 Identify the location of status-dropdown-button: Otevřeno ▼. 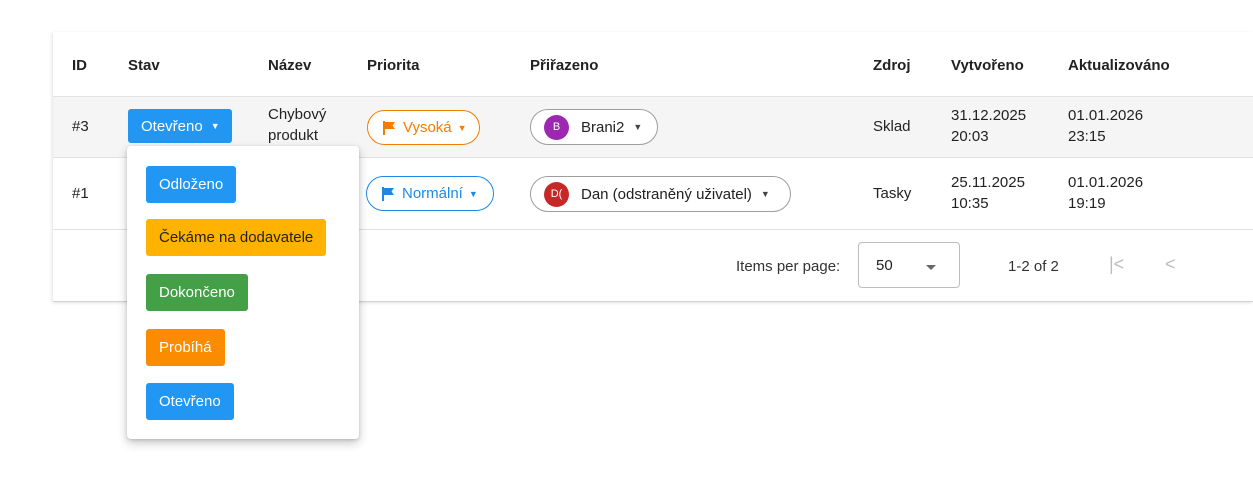
(180, 126).